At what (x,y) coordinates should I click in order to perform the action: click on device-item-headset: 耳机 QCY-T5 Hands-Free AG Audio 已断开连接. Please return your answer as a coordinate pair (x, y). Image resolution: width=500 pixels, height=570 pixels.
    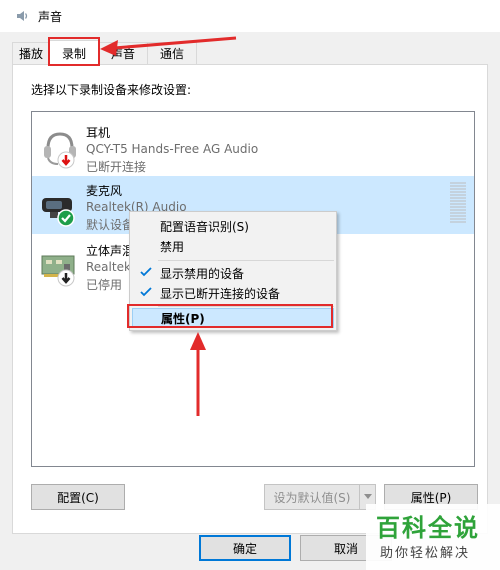
    Looking at the image, I should click on (253, 147).